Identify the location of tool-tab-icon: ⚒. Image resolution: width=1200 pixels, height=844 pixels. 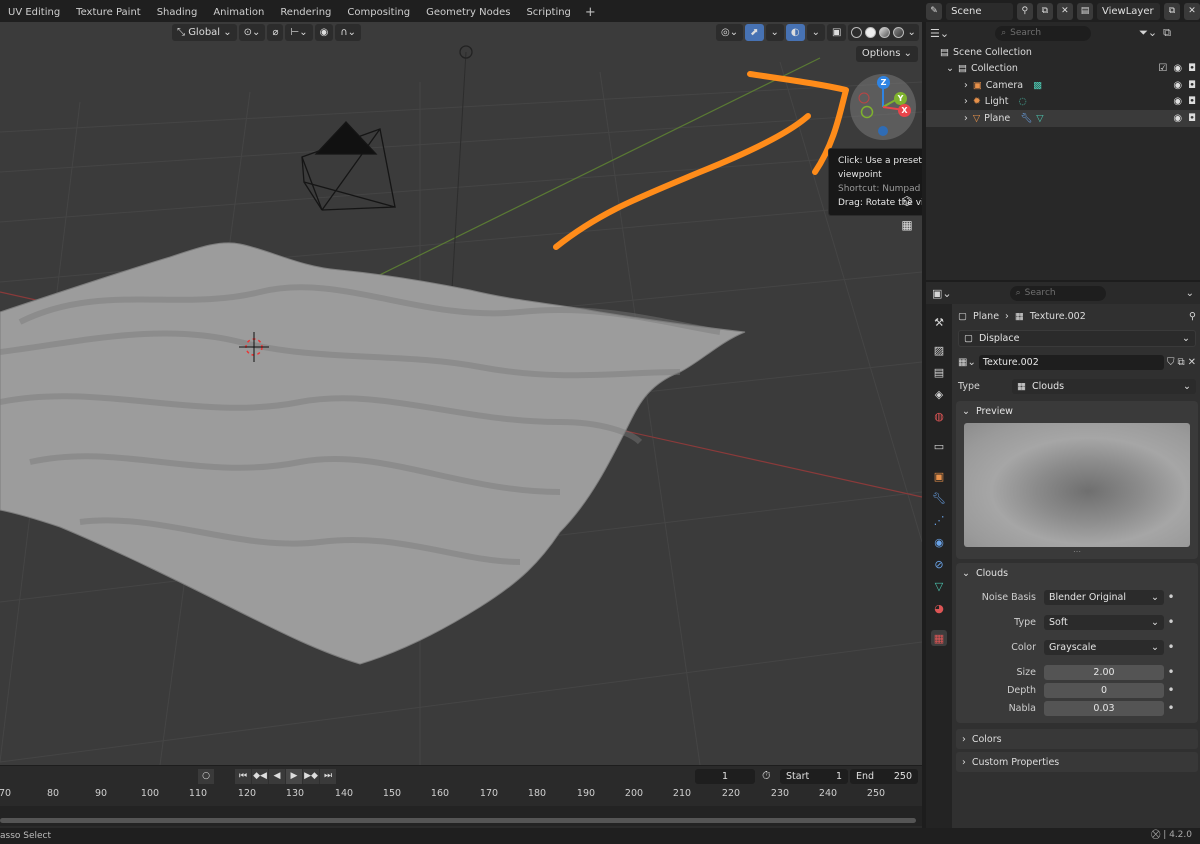
(939, 322).